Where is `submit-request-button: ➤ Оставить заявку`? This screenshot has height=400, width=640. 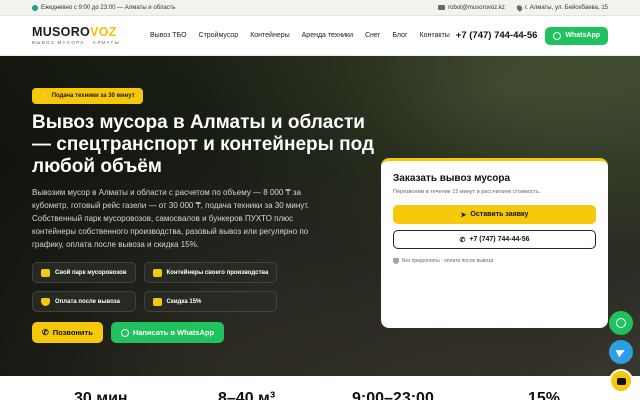 submit-request-button: ➤ Оставить заявку is located at coordinates (494, 214).